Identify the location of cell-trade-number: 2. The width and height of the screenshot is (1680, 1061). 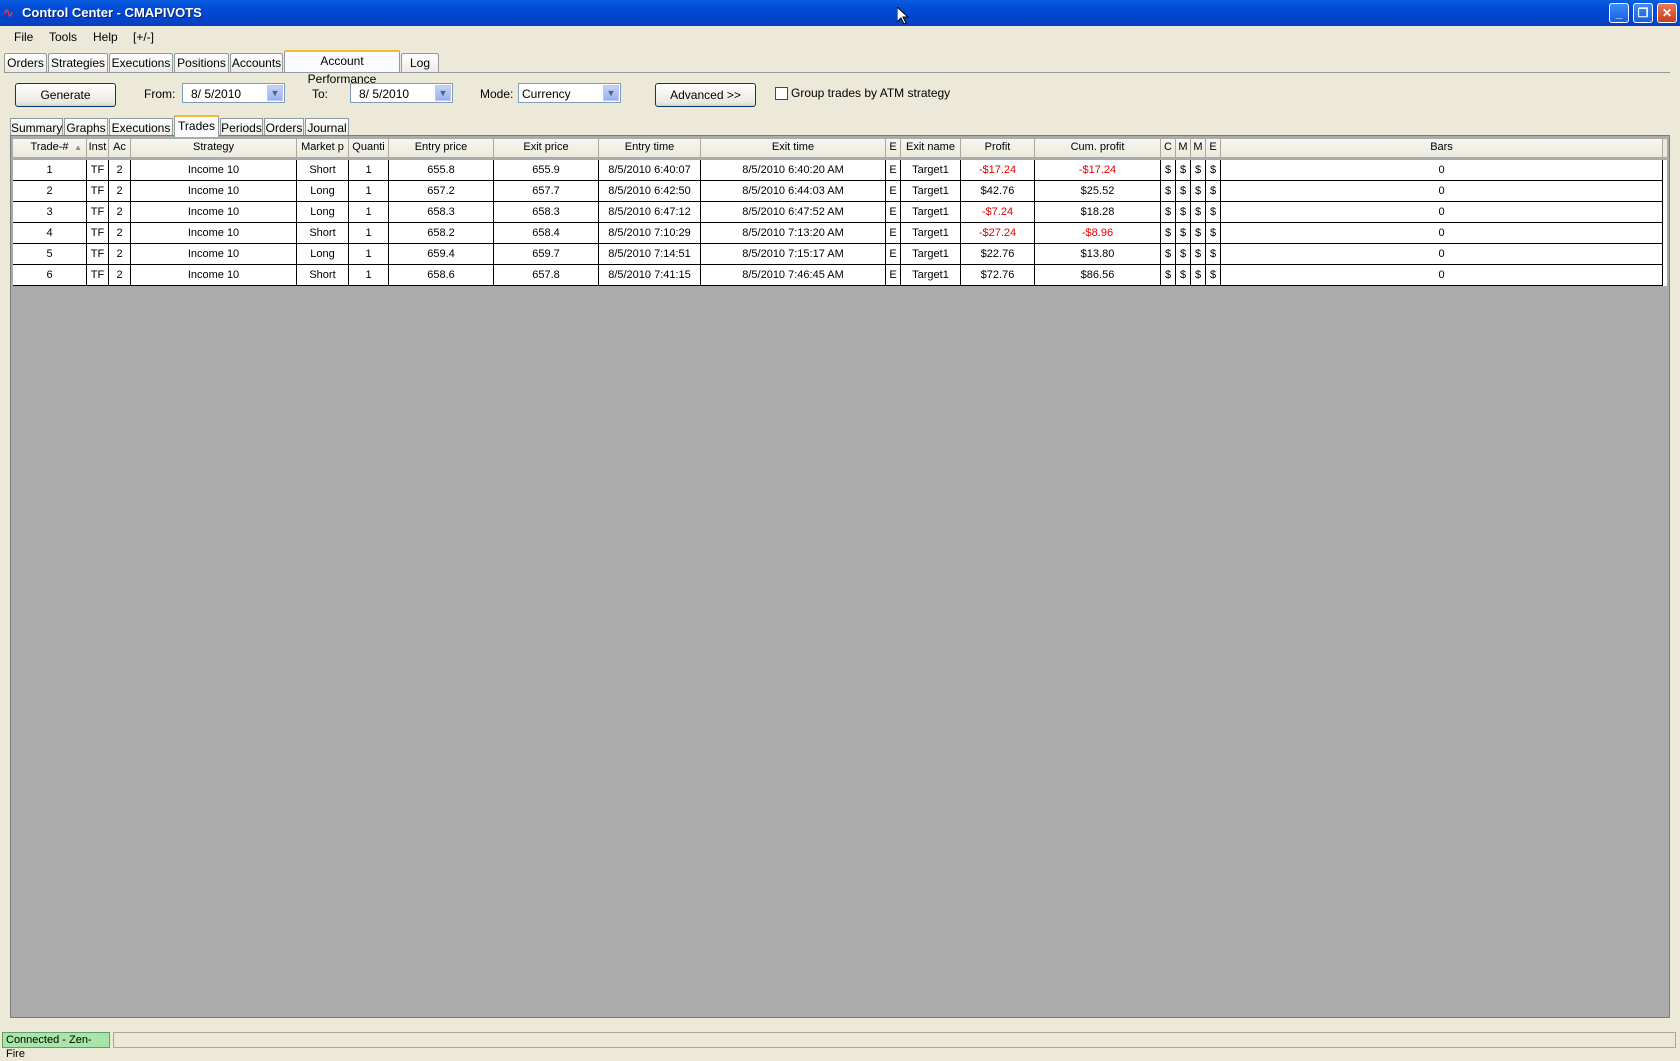
(50, 191).